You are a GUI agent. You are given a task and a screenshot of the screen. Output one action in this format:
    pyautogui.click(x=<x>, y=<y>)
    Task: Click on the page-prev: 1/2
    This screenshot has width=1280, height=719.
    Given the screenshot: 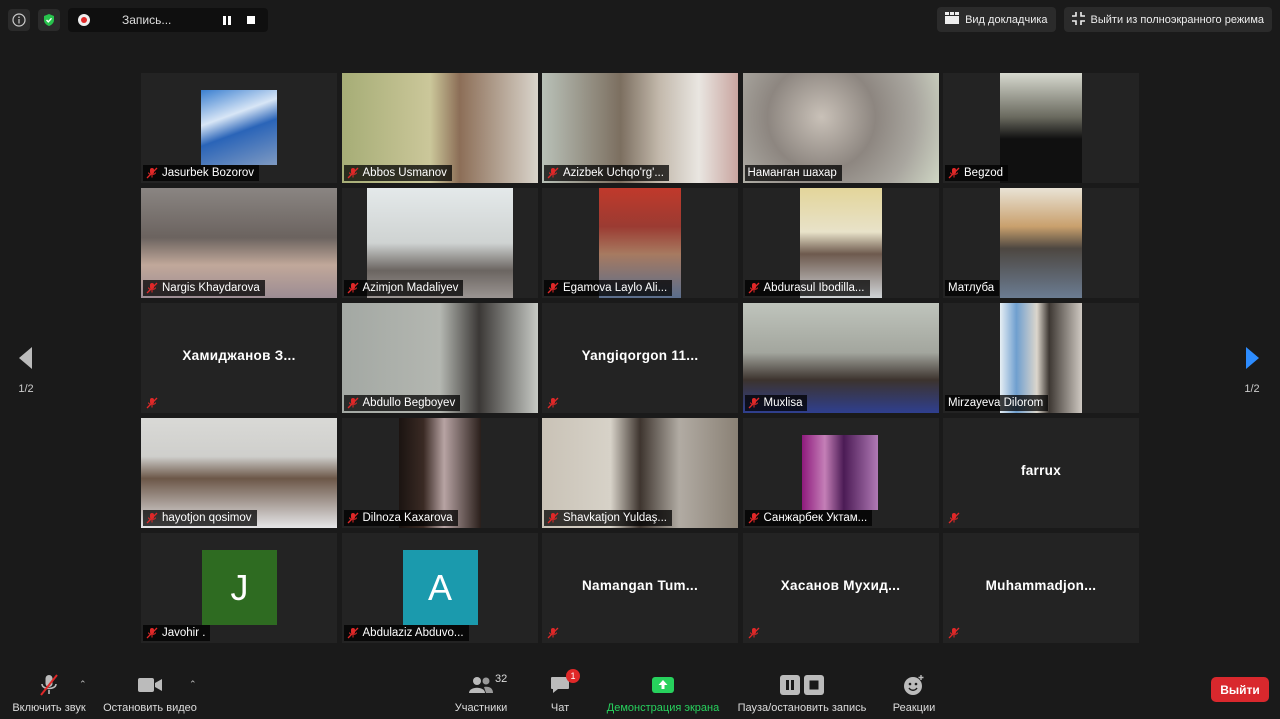 What is the action you would take?
    pyautogui.click(x=26, y=370)
    